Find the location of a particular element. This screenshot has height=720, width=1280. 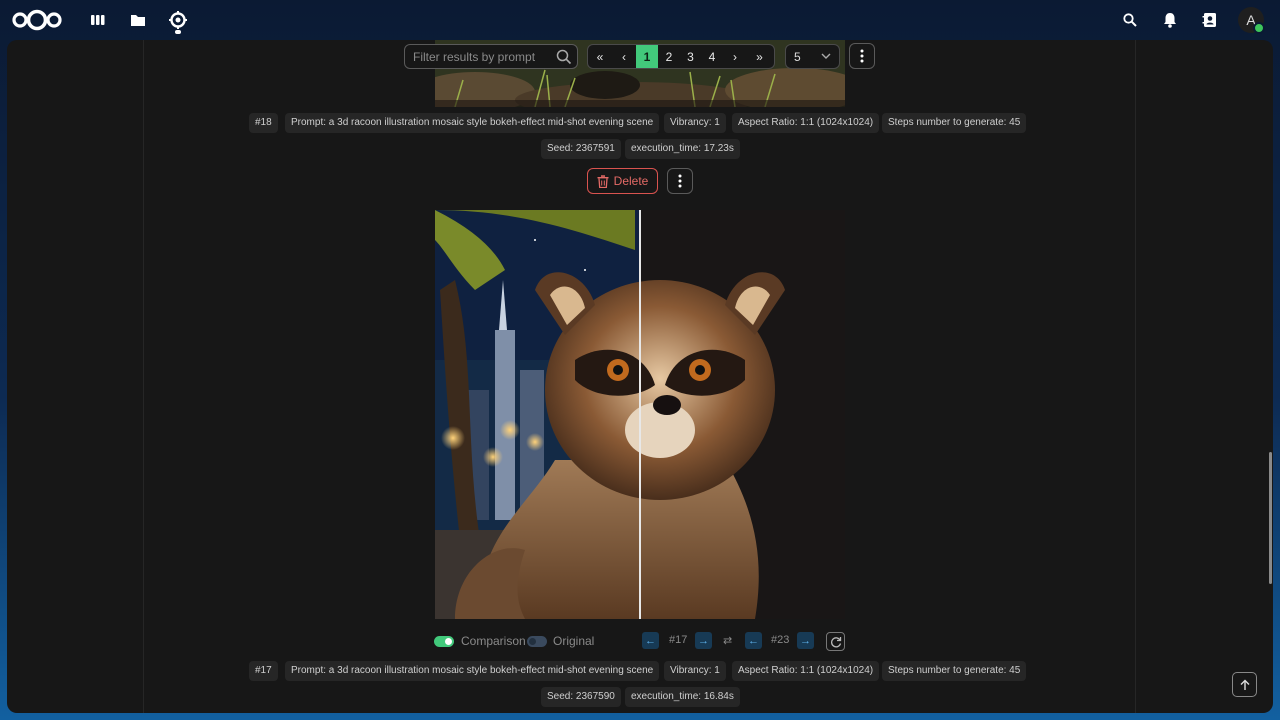

prev-page-button: ‹ is located at coordinates (624, 56).